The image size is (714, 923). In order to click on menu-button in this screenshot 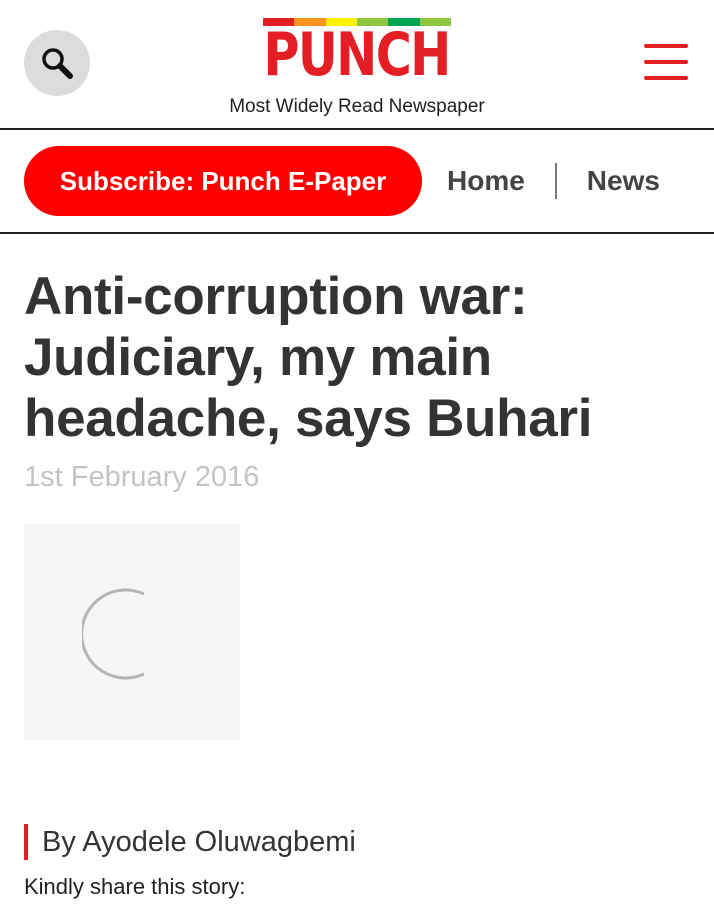, I will do `click(666, 62)`.